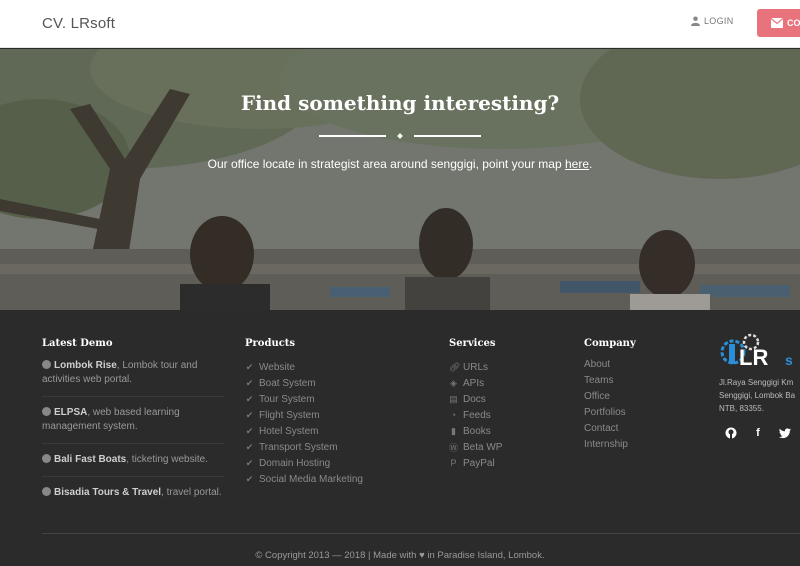 This screenshot has height=566, width=800. What do you see at coordinates (453, 415) in the screenshot?
I see `rss-icon: ◔` at bounding box center [453, 415].